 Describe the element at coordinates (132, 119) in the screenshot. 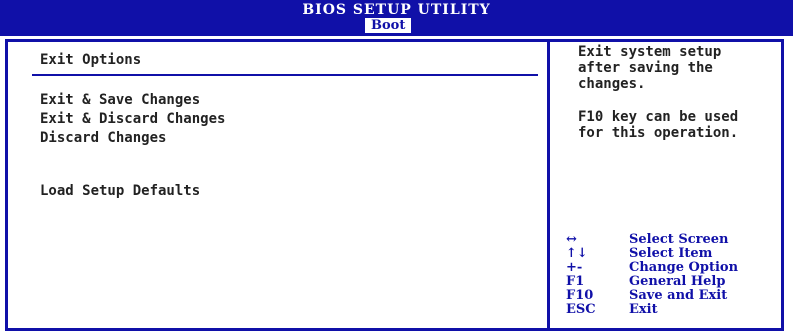

I see `menu-item-exit-discard: Exit & Discard Changes` at that location.